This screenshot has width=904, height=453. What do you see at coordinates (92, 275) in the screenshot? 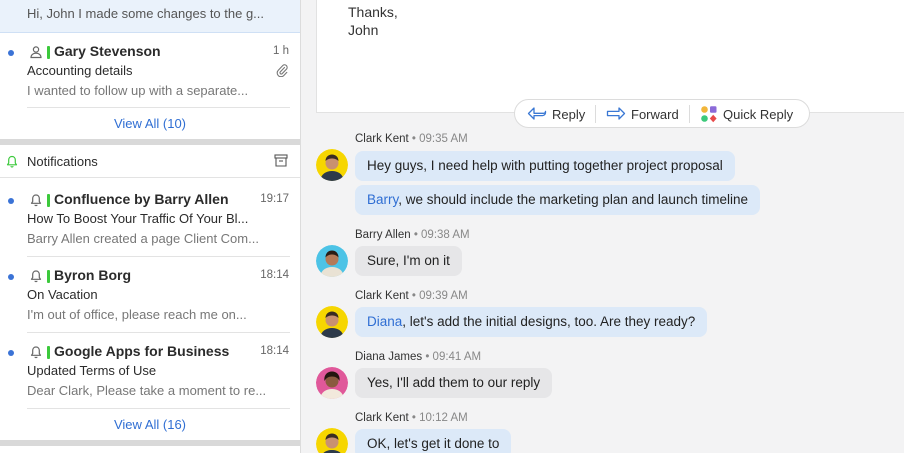
I see `notification-sender: Byron Borg` at bounding box center [92, 275].